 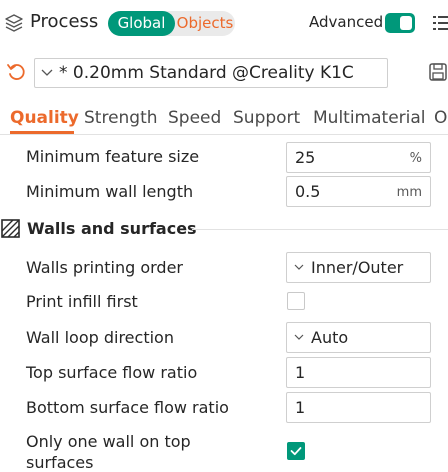 What do you see at coordinates (308, 191) in the screenshot?
I see `min-wall-length-value: 0.5` at bounding box center [308, 191].